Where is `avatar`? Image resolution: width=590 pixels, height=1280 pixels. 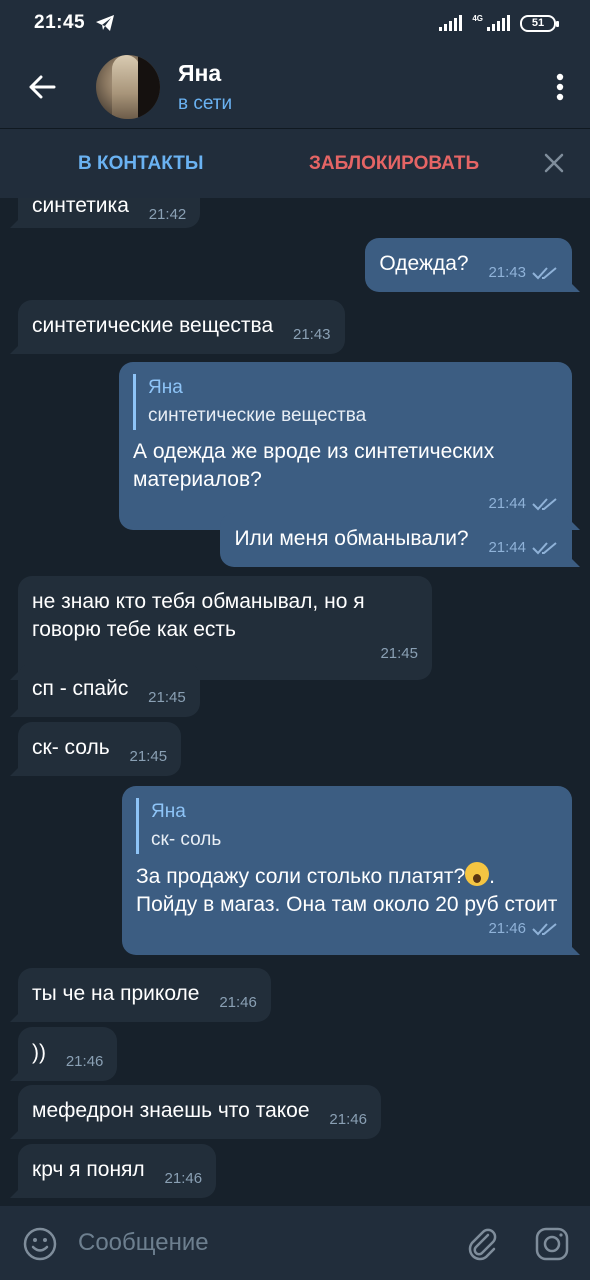 avatar is located at coordinates (128, 87).